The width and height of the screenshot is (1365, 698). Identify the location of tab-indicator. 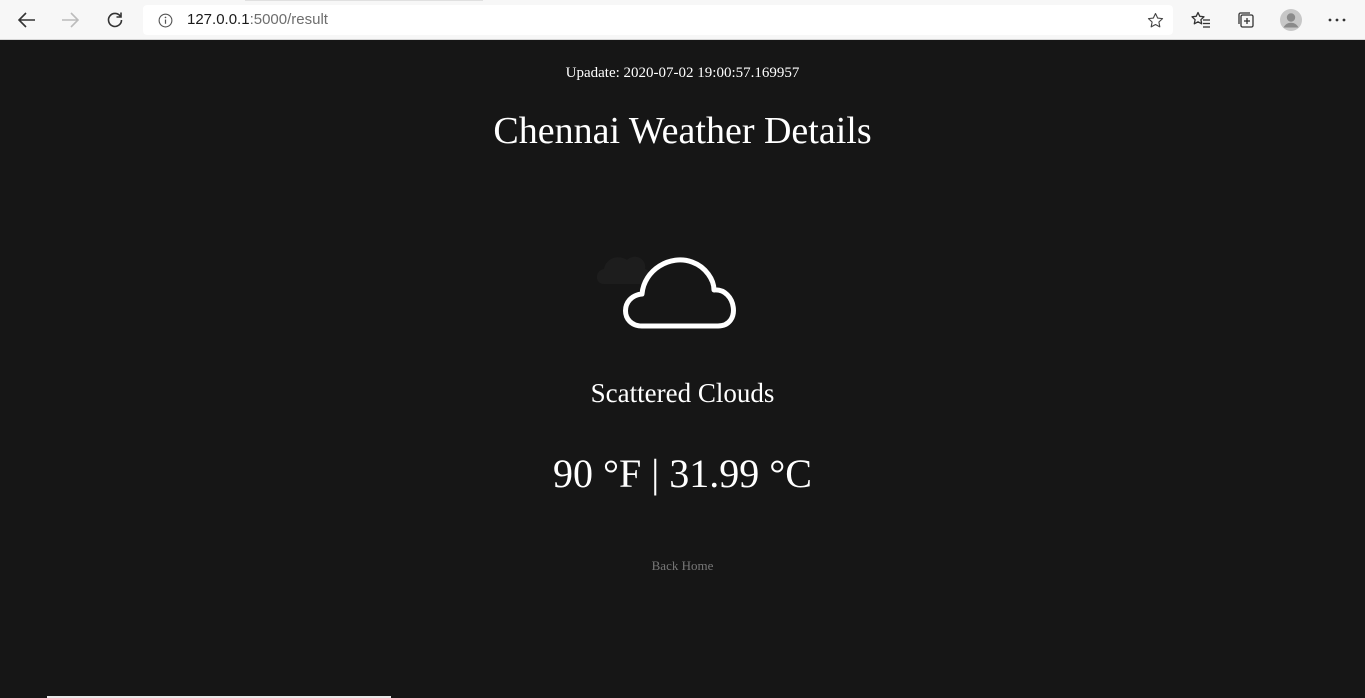
(364, 0).